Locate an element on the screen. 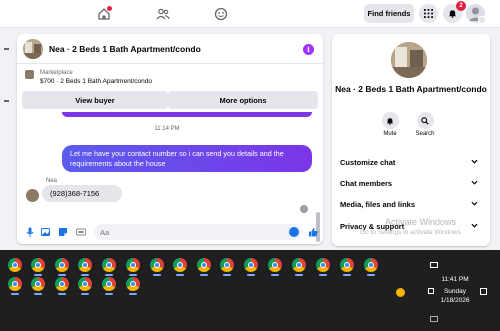 This screenshot has height=331, width=500. taskbar-day: Sunday is located at coordinates (455, 291).